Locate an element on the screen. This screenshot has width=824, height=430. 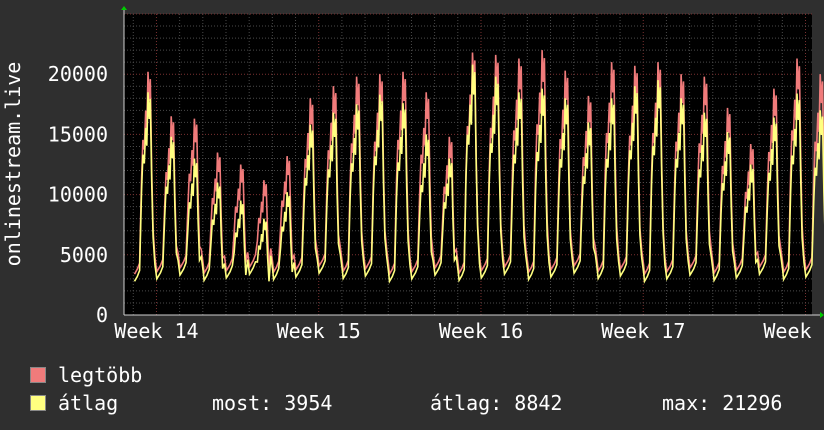
x-tick-label: Week 17 is located at coordinates (643, 331).